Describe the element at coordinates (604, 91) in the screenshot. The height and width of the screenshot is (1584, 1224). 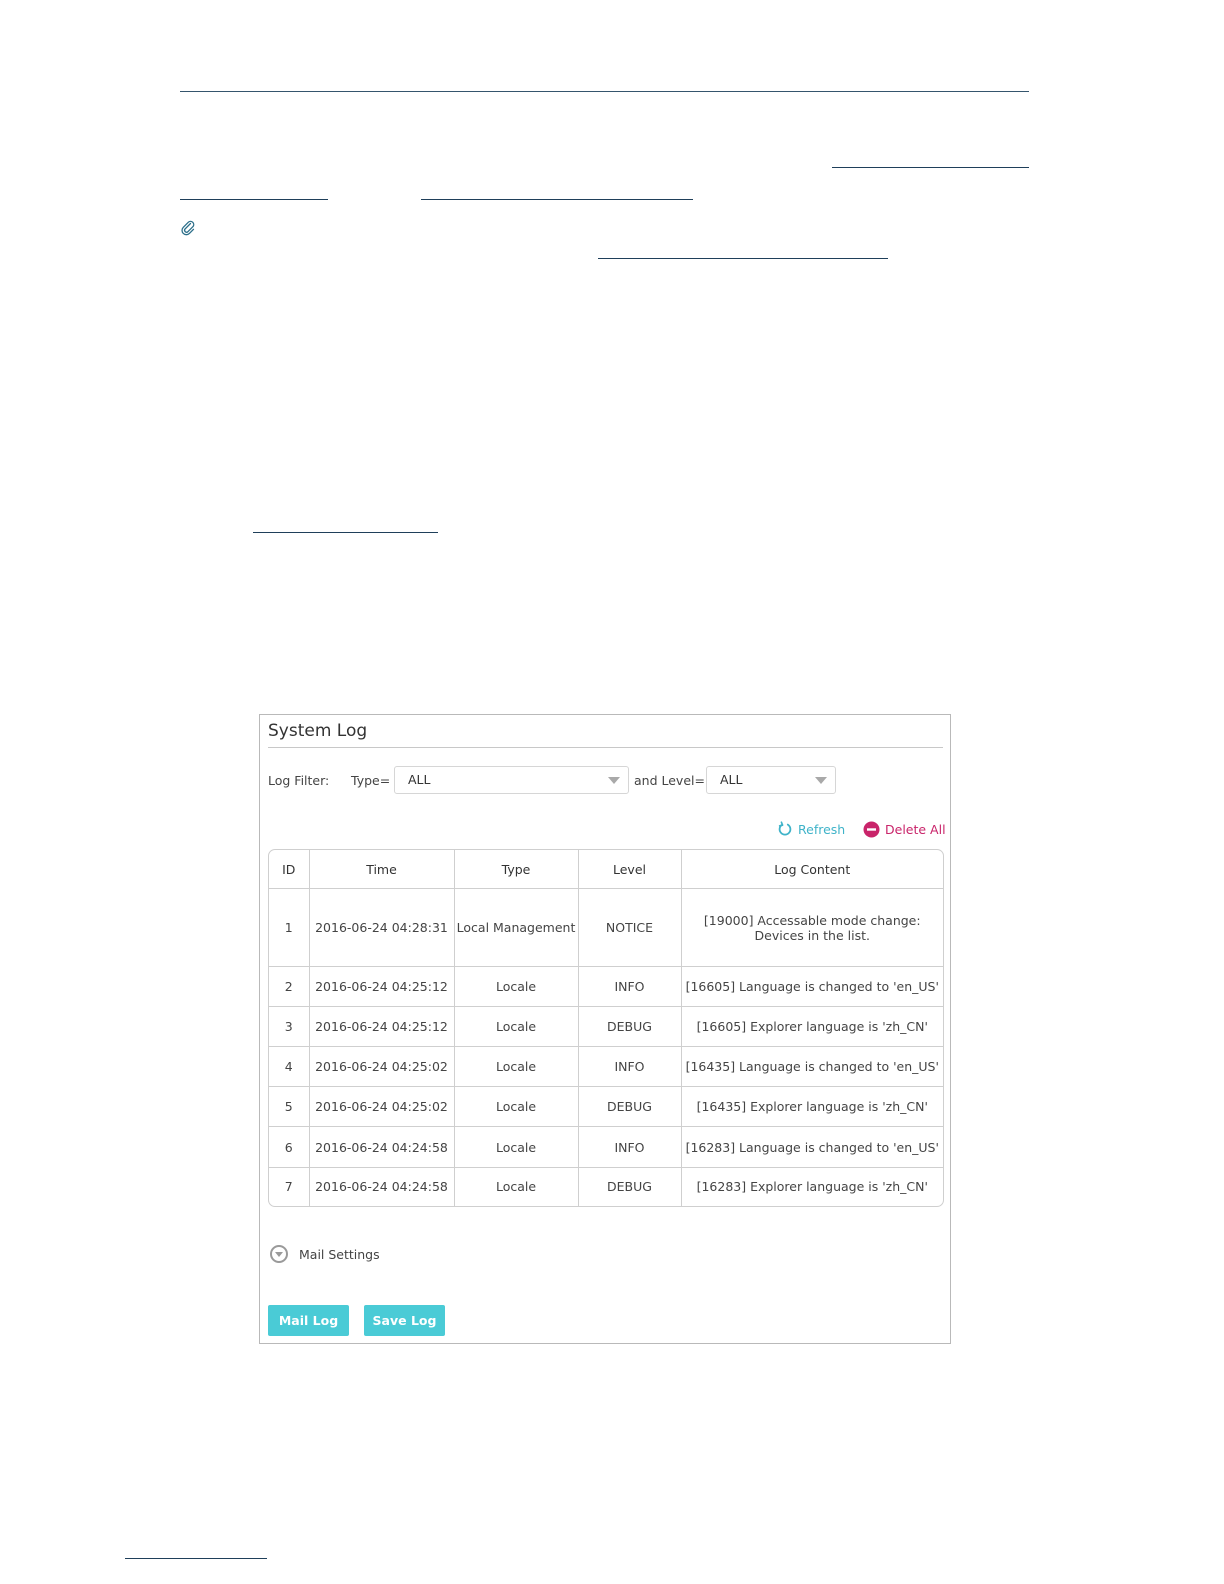
I see `top-rule` at that location.